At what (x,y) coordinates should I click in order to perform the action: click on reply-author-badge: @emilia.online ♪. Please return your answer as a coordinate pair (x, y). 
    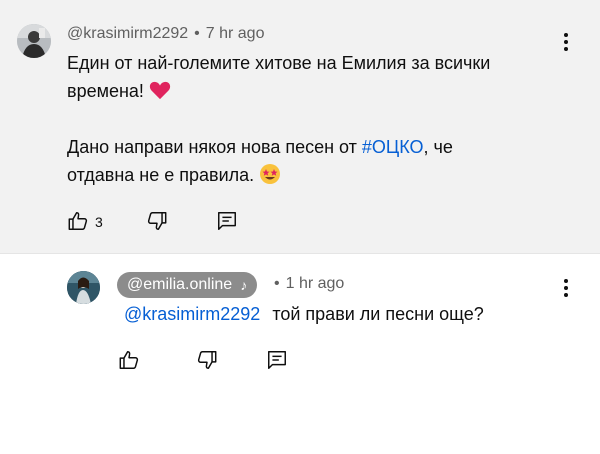
    Looking at the image, I should click on (187, 285).